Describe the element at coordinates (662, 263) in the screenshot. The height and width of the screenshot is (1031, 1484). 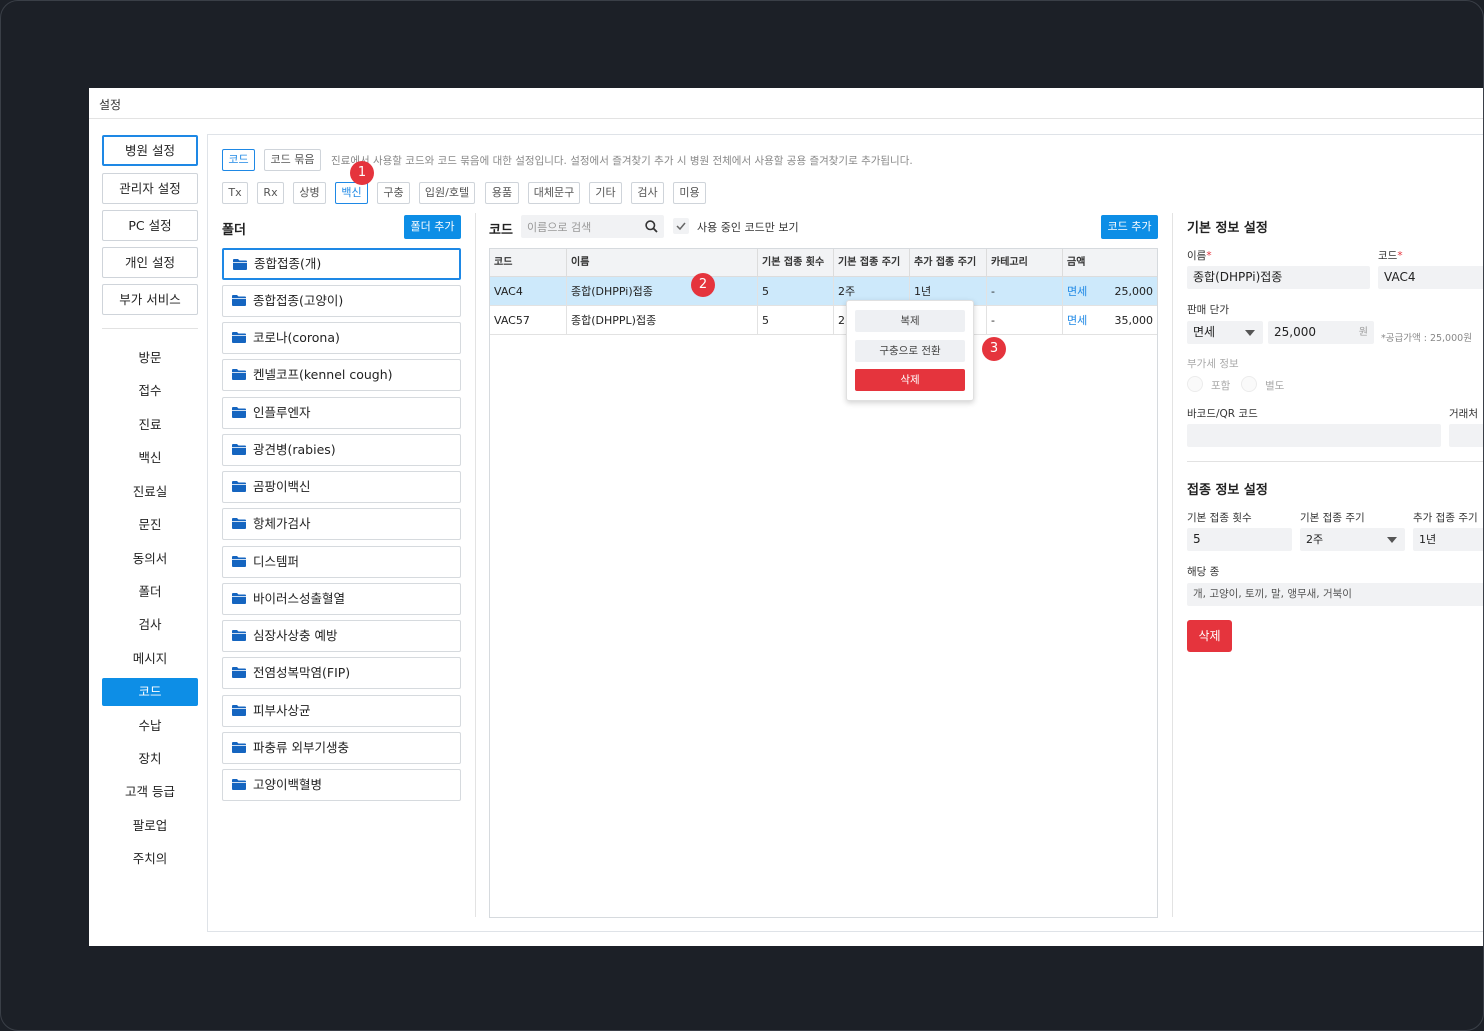
I see `column-header-name: 이름` at that location.